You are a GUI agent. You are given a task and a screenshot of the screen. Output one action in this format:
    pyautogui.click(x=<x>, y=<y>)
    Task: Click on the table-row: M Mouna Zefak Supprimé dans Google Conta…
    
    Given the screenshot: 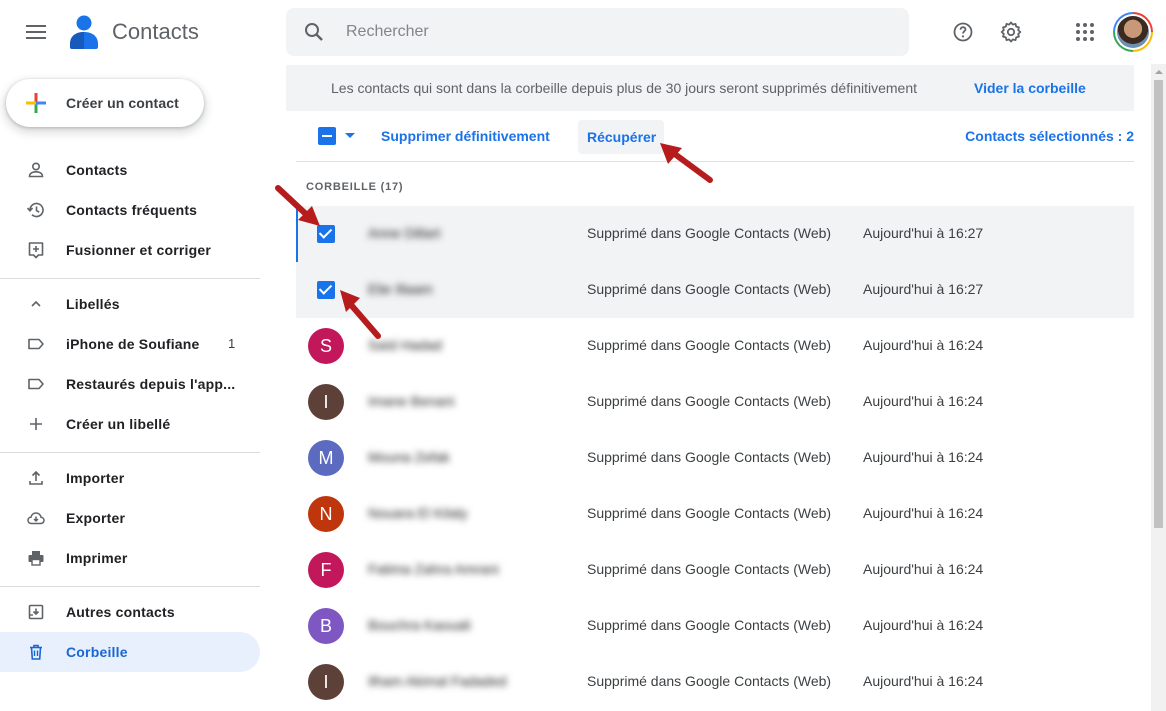 What is the action you would take?
    pyautogui.click(x=715, y=458)
    